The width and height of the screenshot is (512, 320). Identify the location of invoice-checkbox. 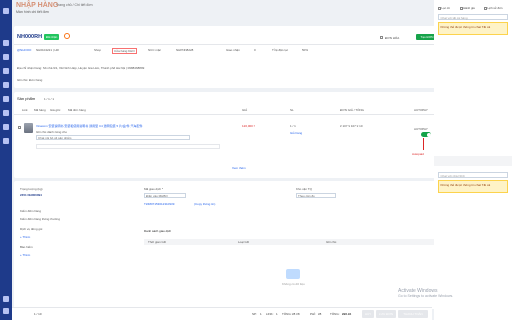
(381, 37).